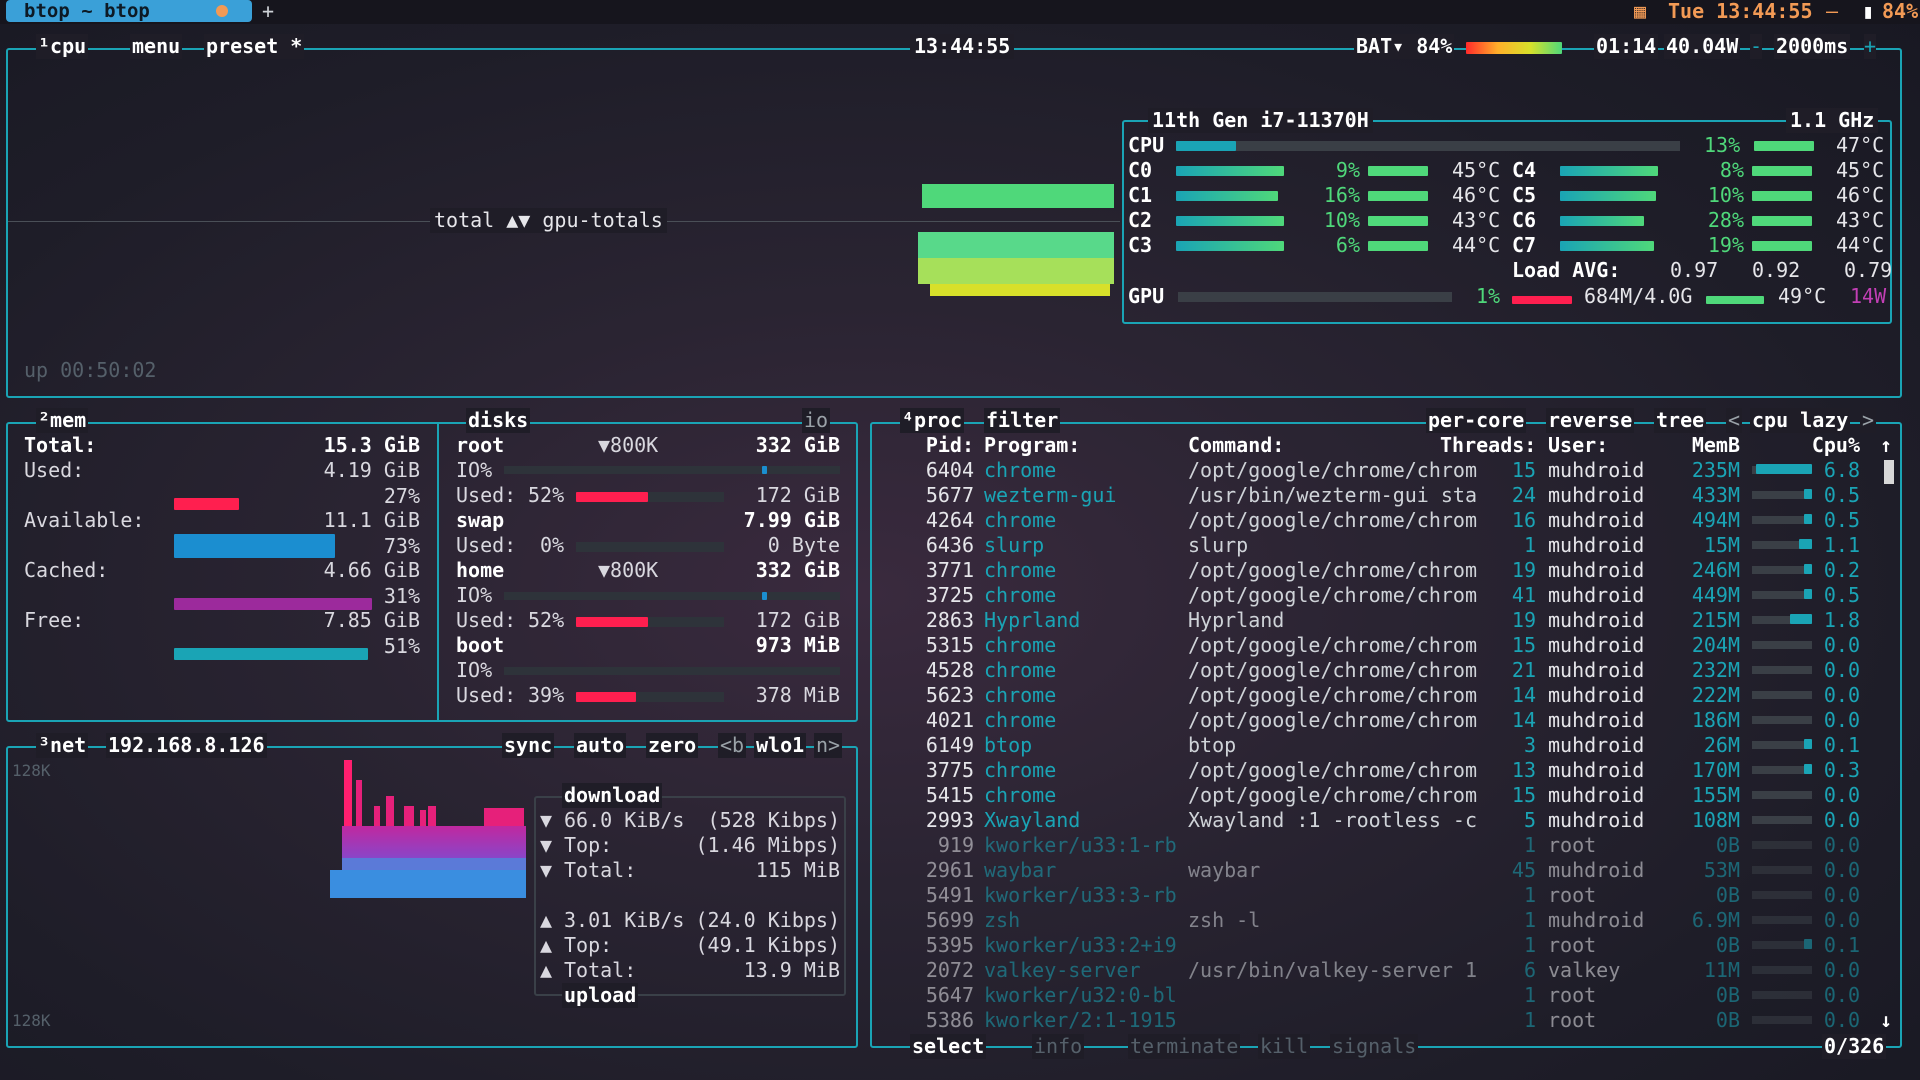 This screenshot has height=1080, width=1920. I want to click on sync-button: sync, so click(528, 745).